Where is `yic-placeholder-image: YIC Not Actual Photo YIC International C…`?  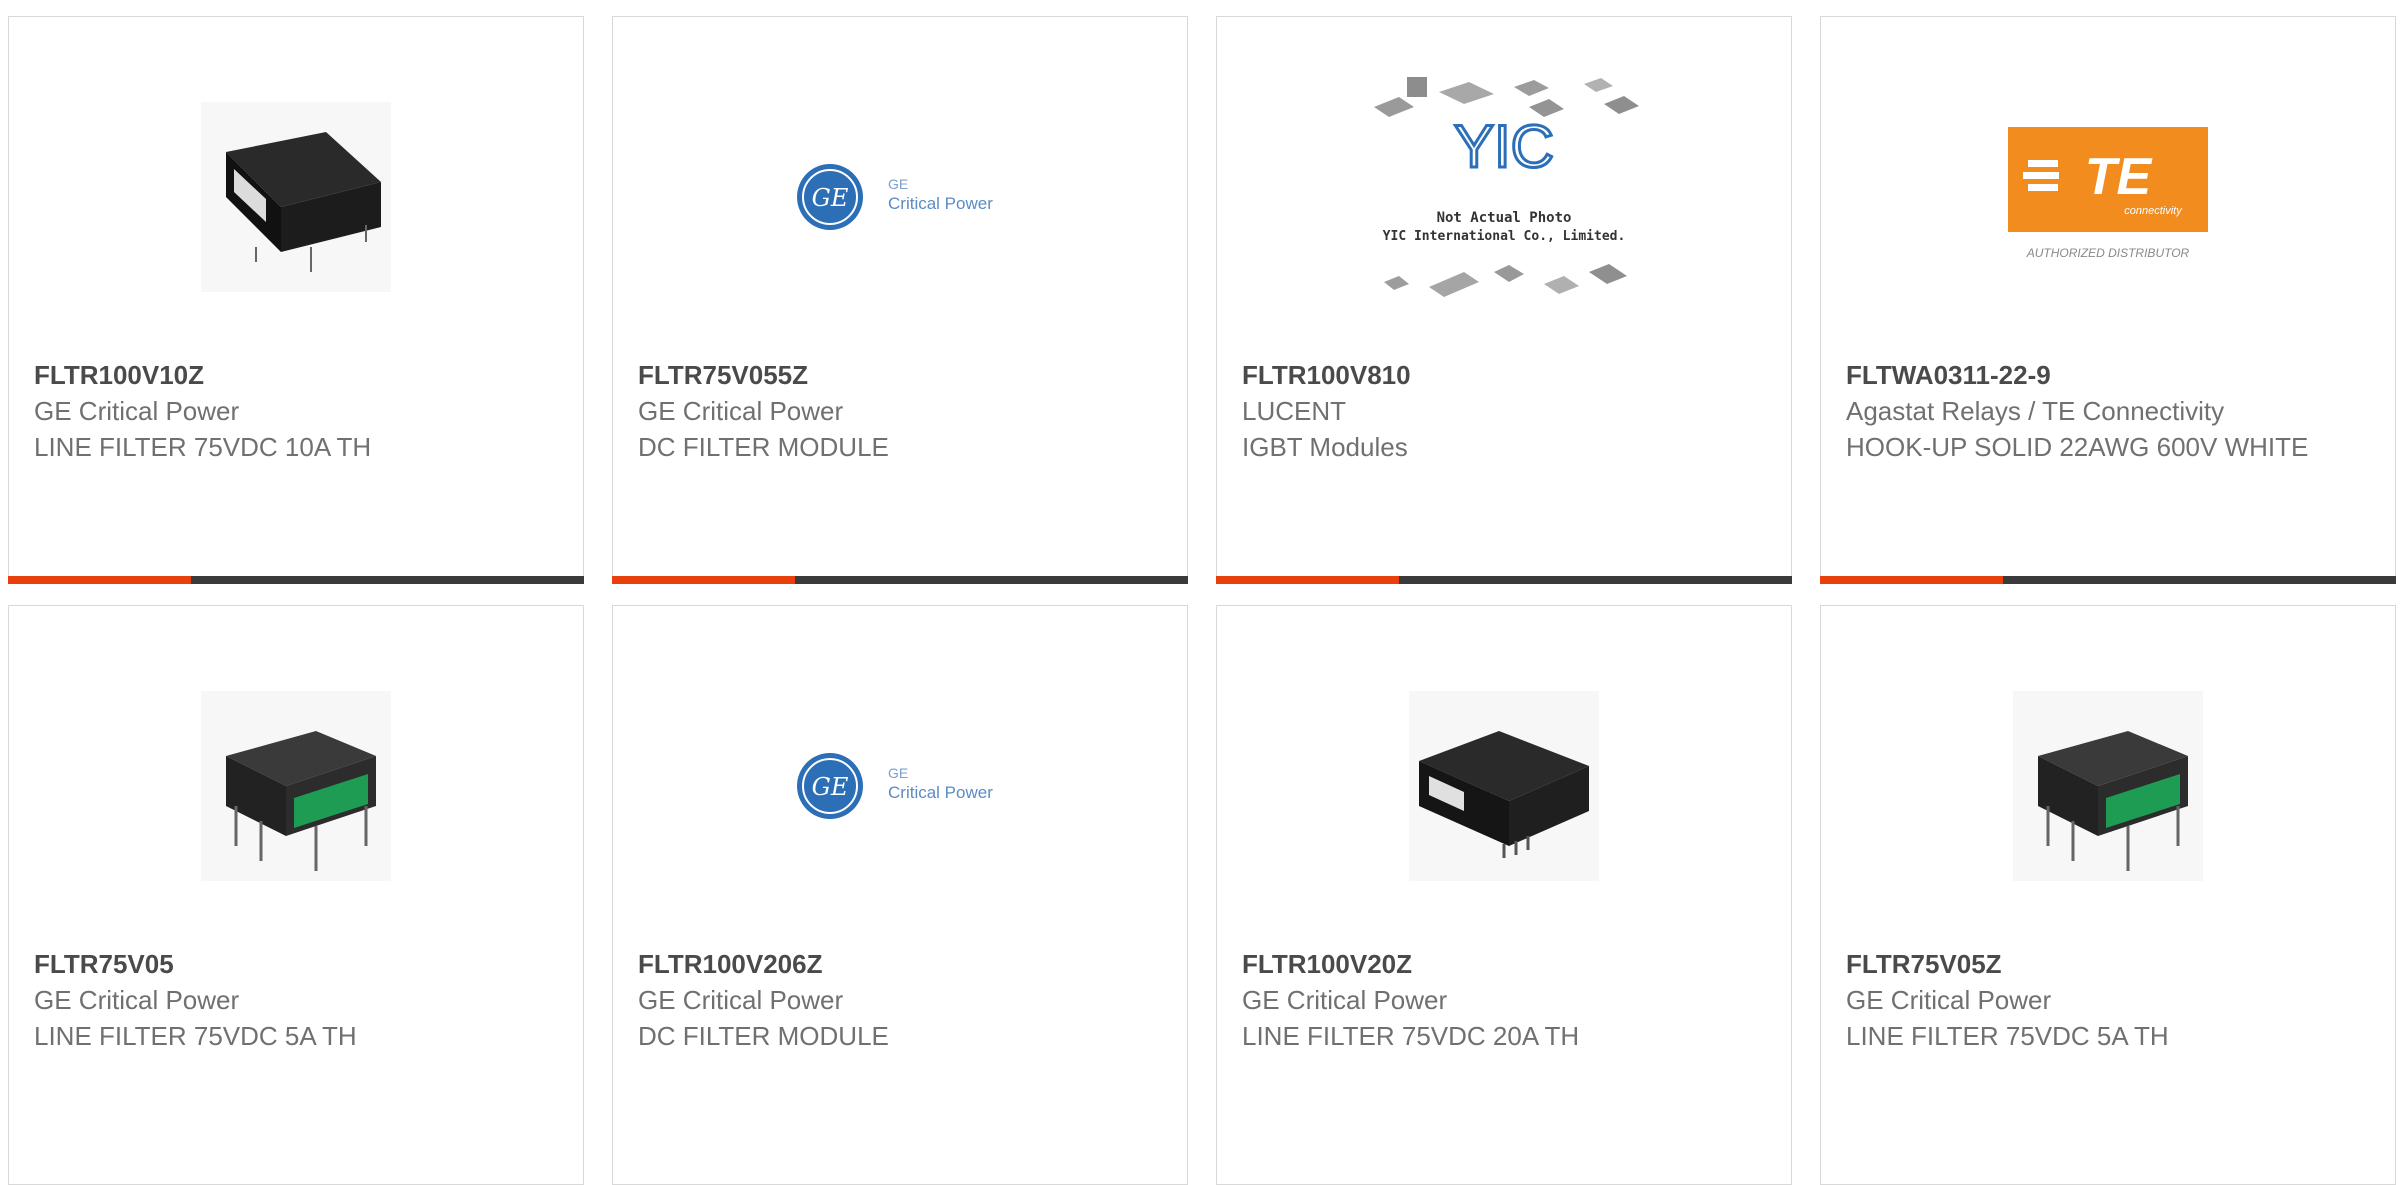
yic-placeholder-image: YIC Not Actual Photo YIC International C… is located at coordinates (1506, 187).